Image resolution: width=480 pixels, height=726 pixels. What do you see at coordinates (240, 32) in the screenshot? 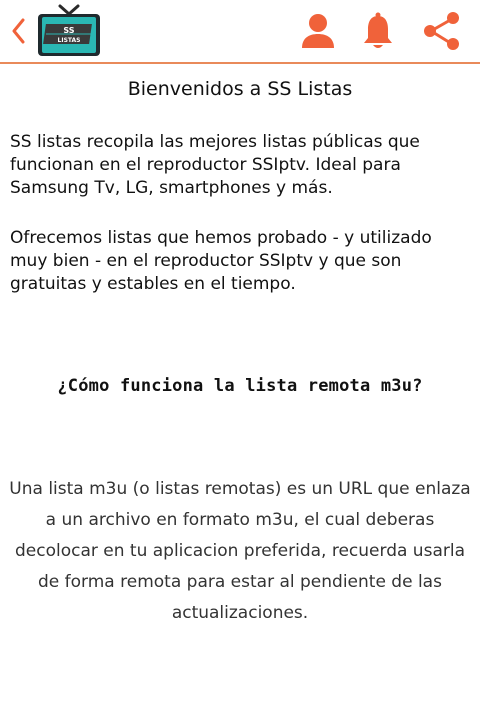
I see `top-bar: SS LISTAS` at bounding box center [240, 32].